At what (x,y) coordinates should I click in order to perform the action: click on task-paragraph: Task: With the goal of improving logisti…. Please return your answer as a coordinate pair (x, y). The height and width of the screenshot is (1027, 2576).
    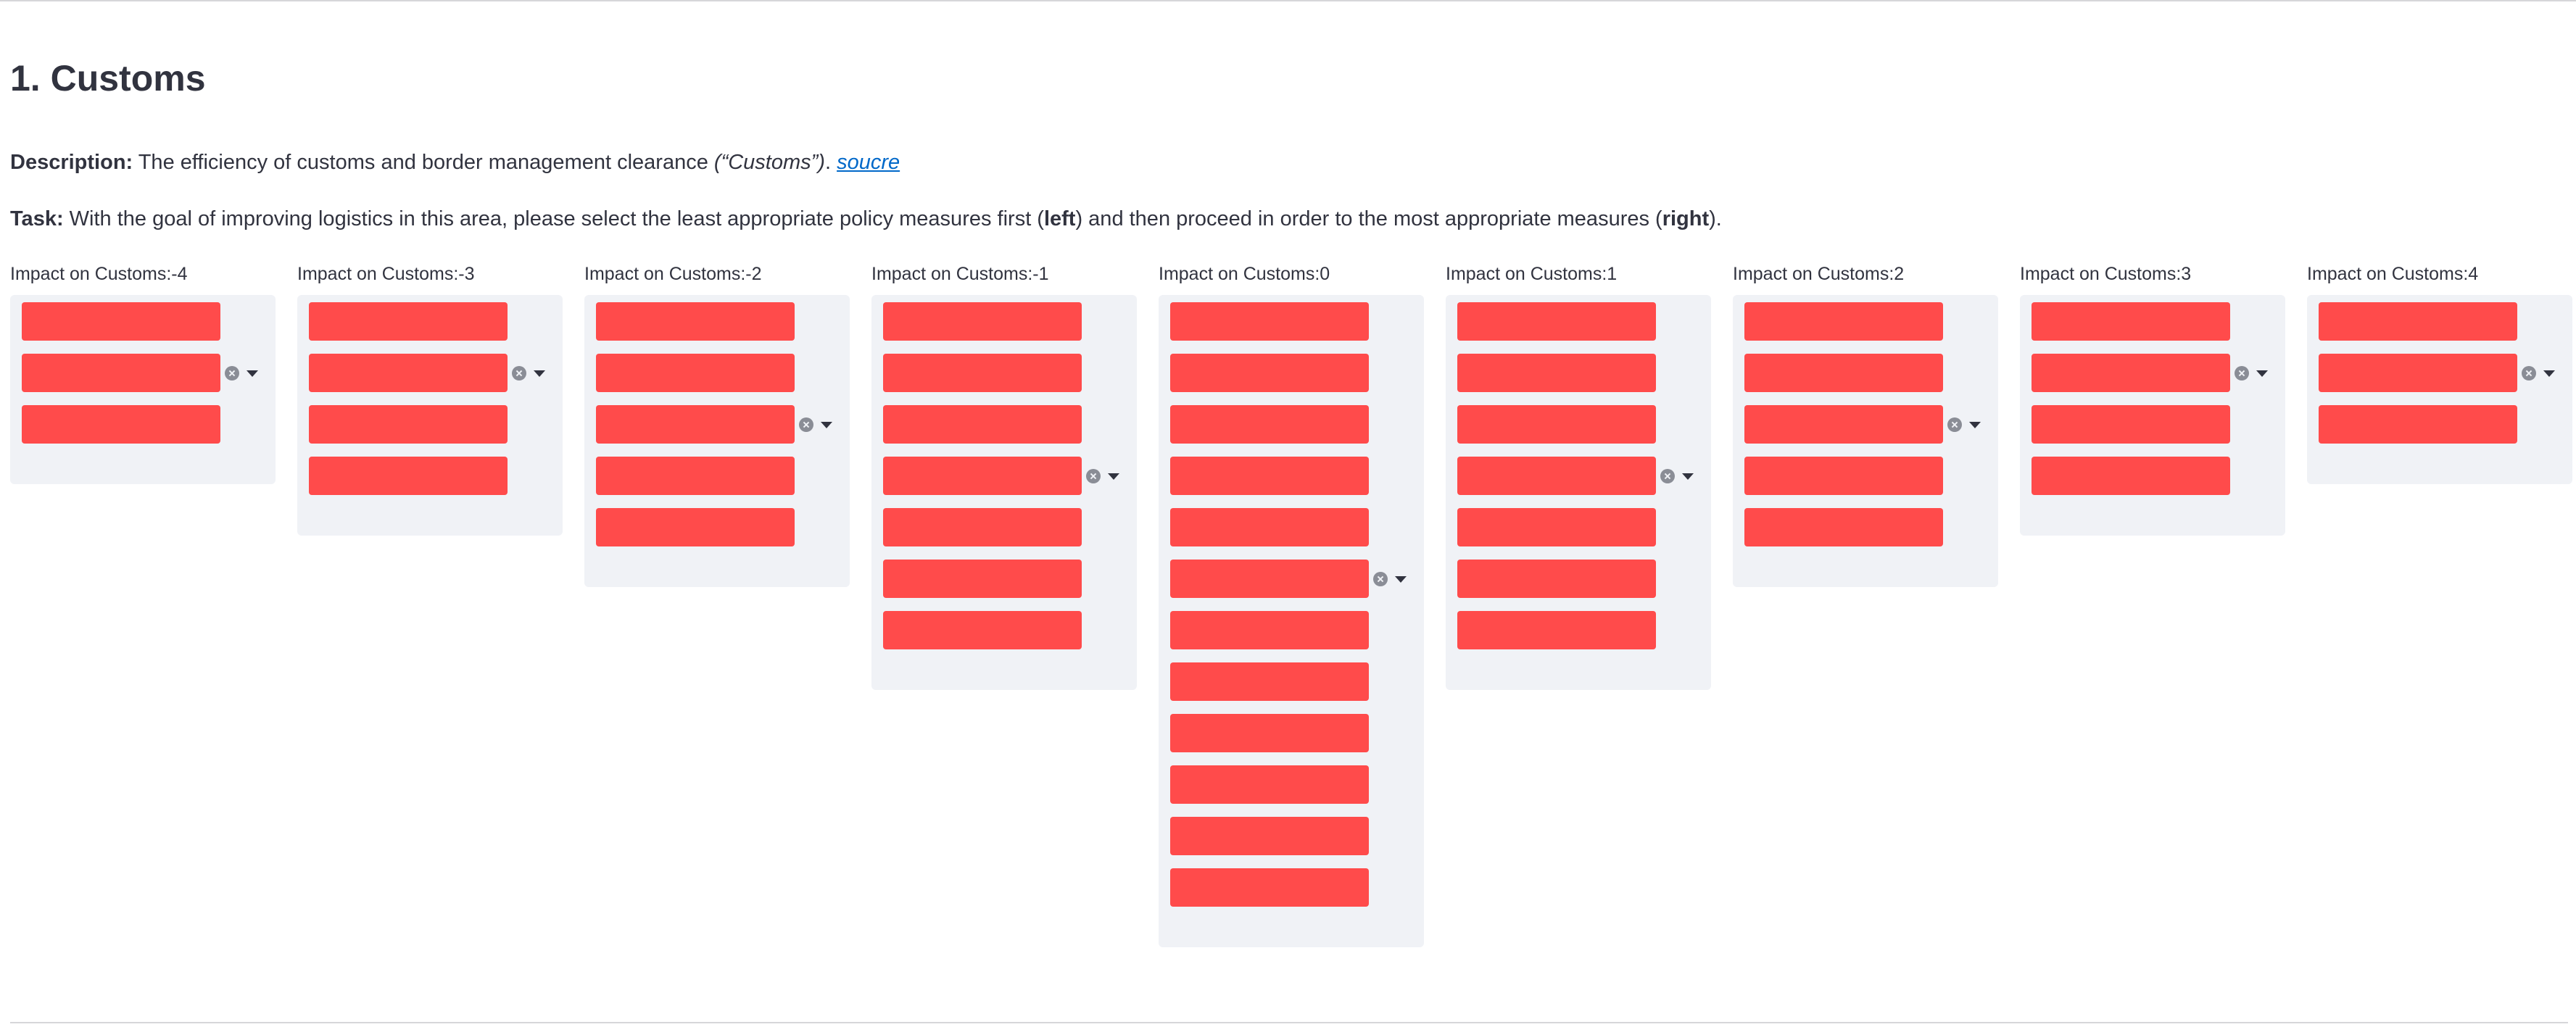
    Looking at the image, I should click on (866, 218).